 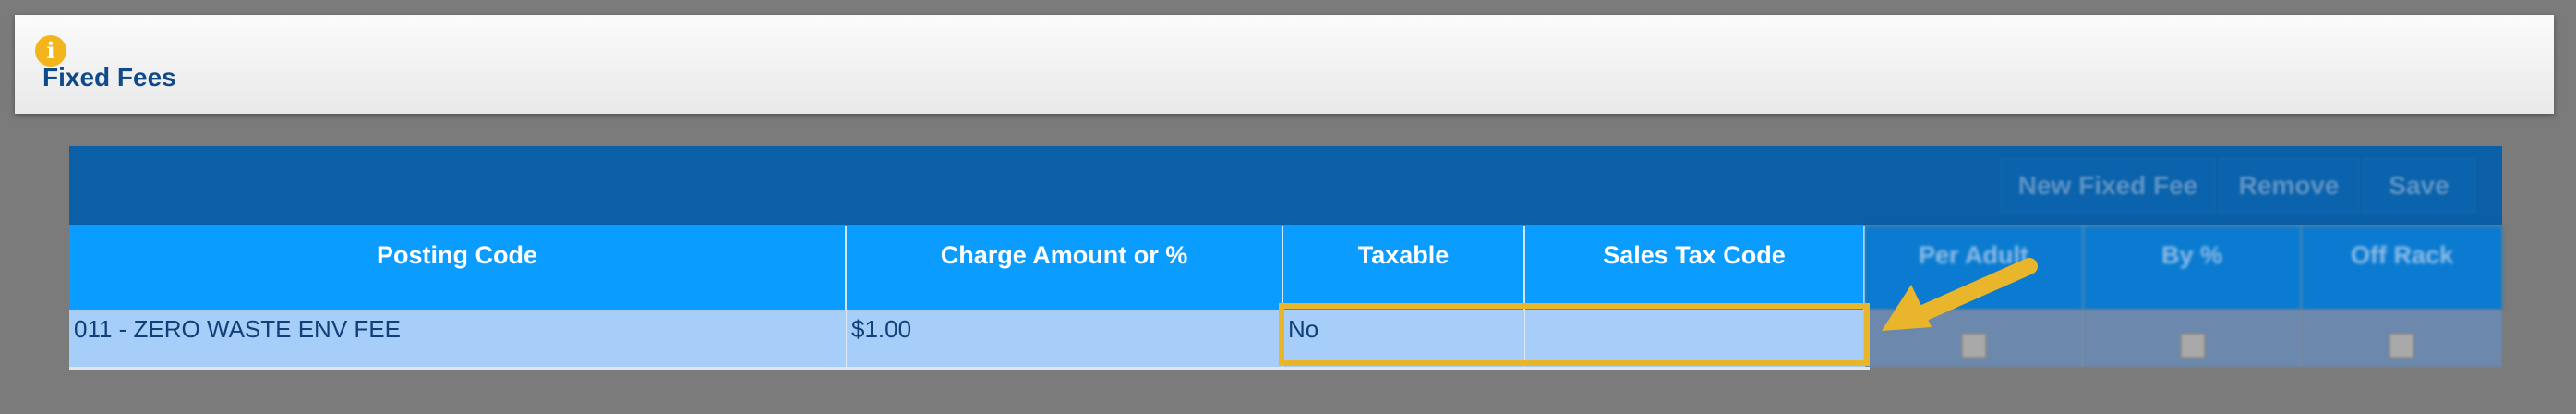 What do you see at coordinates (458, 268) in the screenshot?
I see `column-header-posting-code: Posting Code` at bounding box center [458, 268].